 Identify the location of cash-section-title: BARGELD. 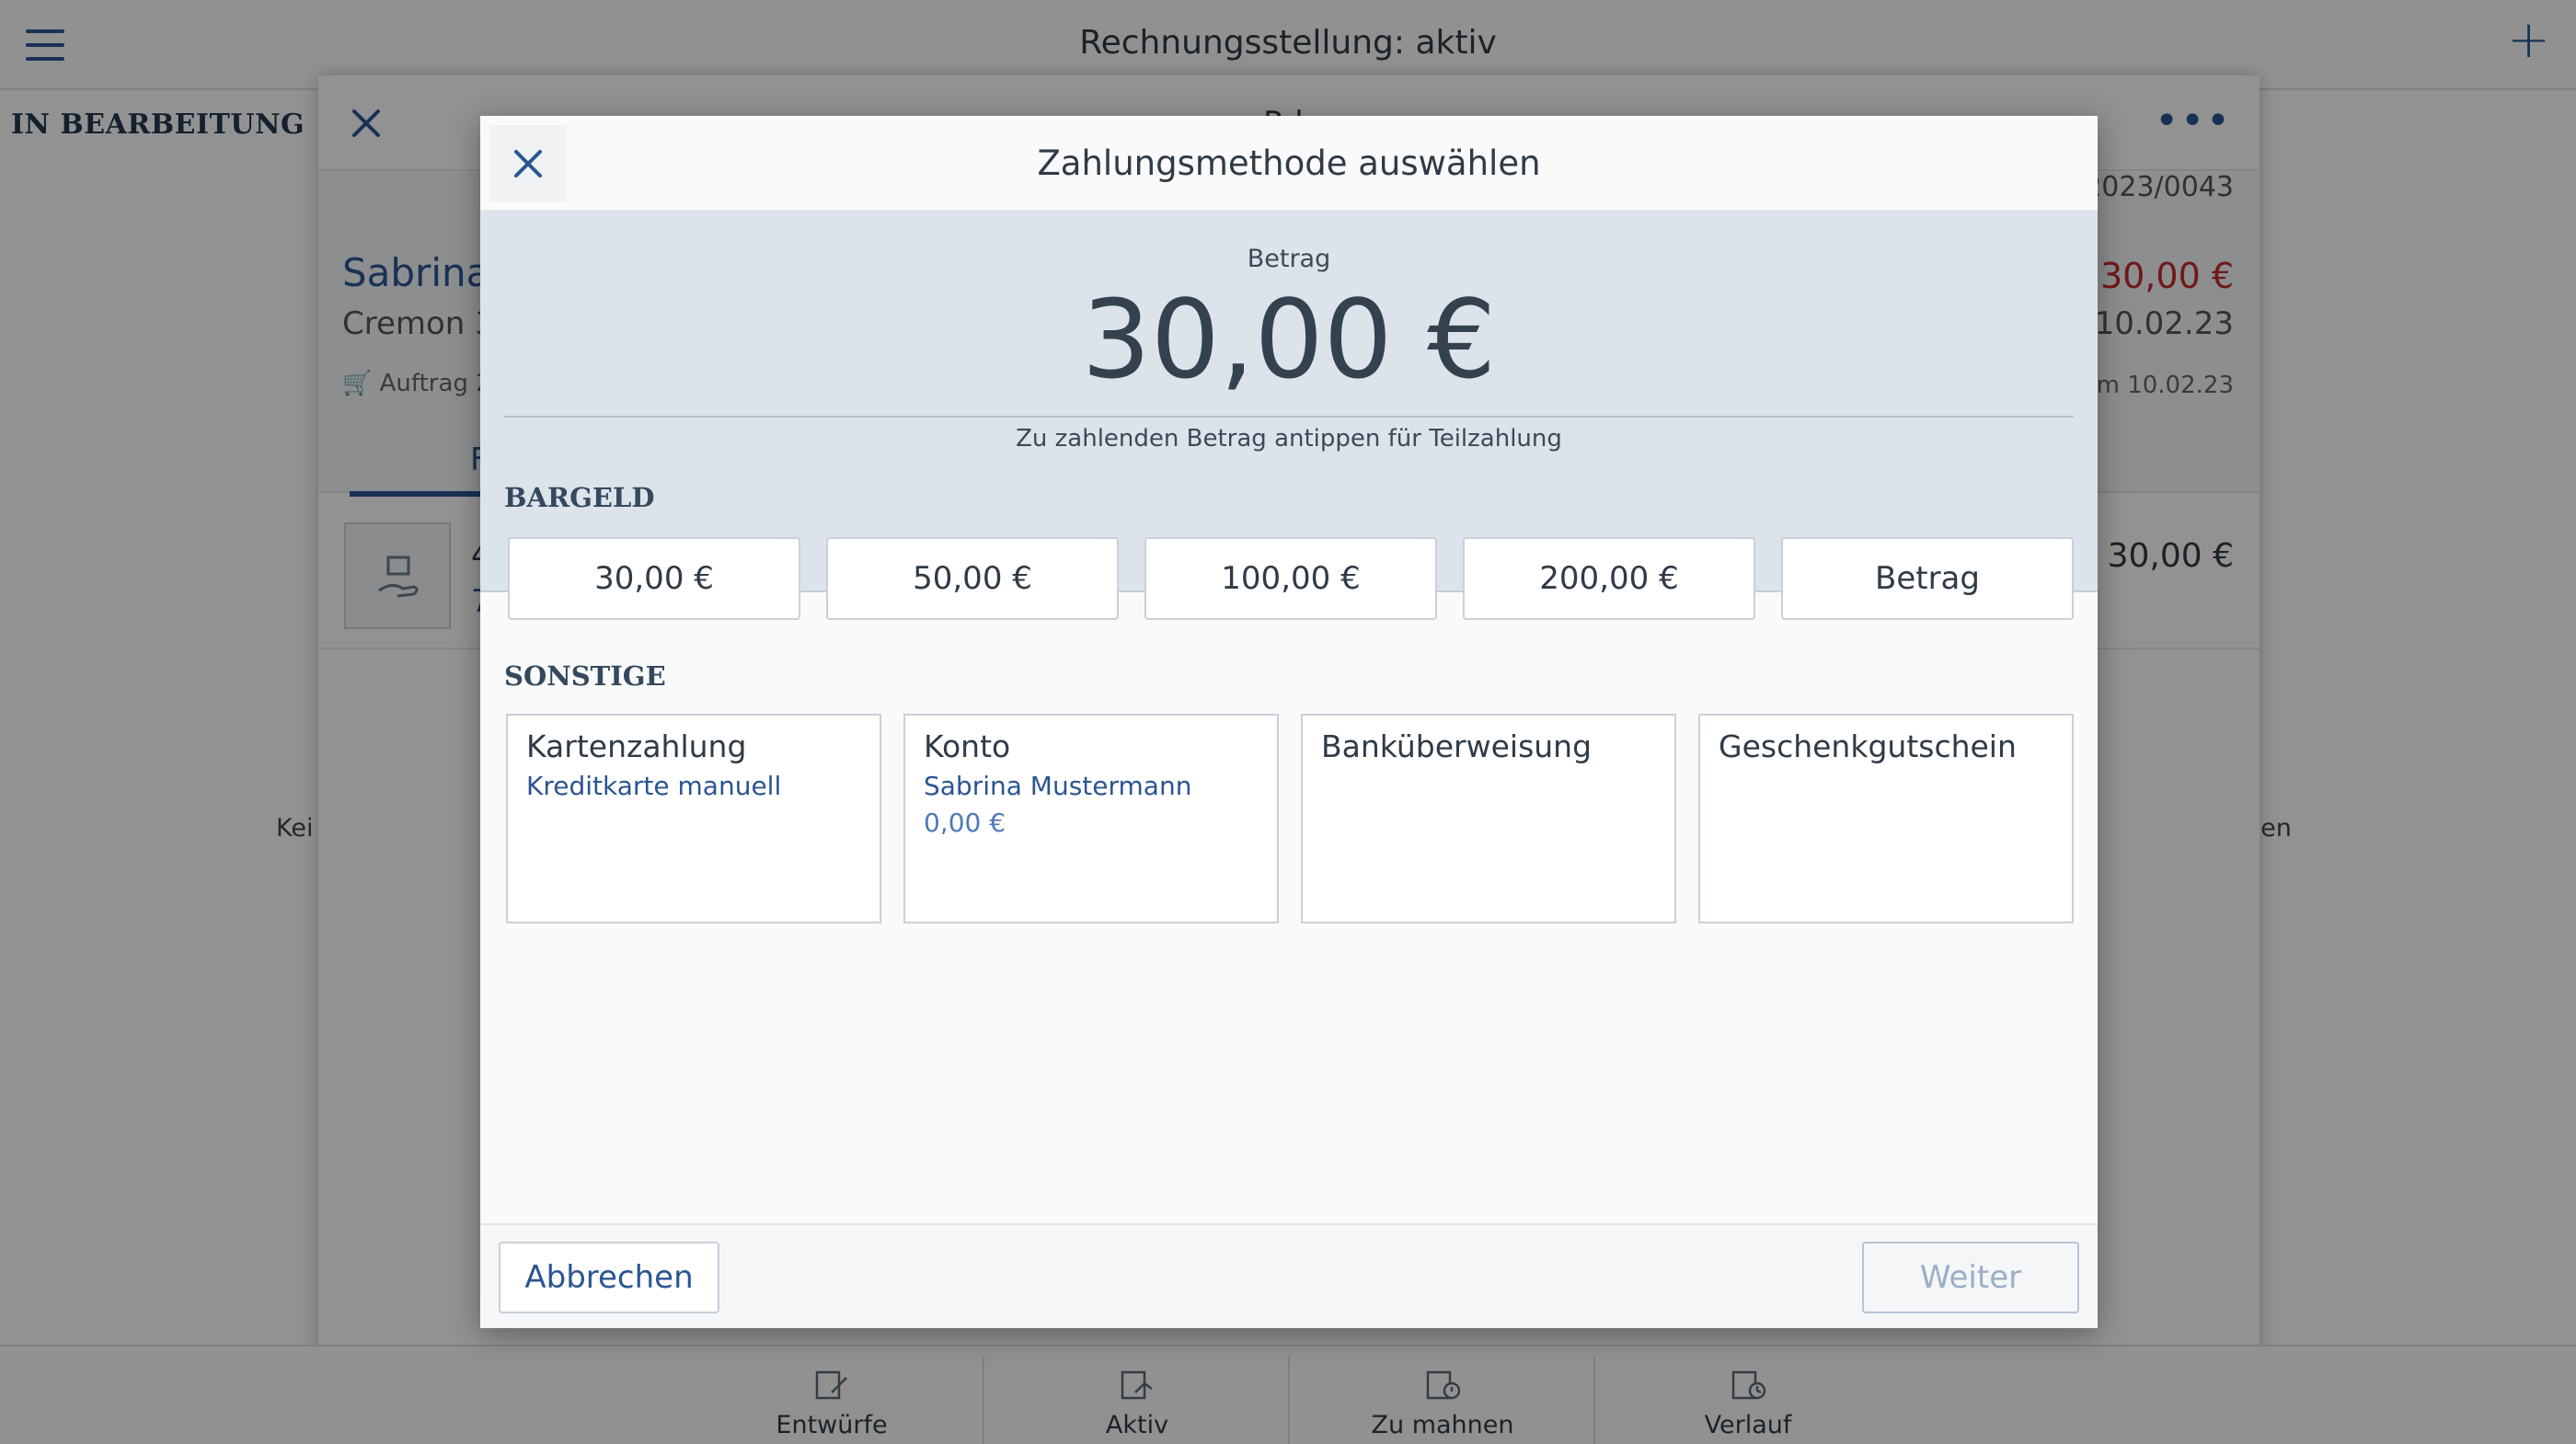
(579, 497).